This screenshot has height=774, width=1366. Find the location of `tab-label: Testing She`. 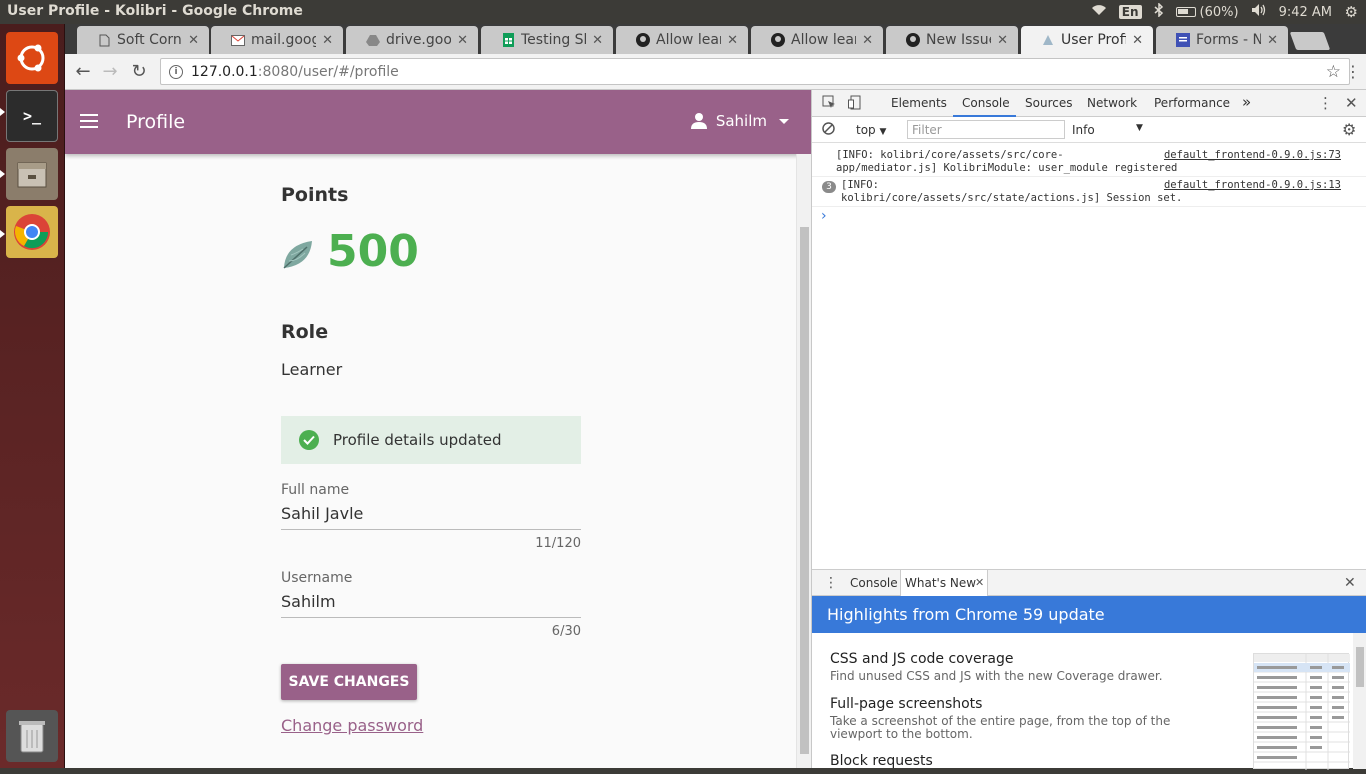

tab-label: Testing She is located at coordinates (553, 40).